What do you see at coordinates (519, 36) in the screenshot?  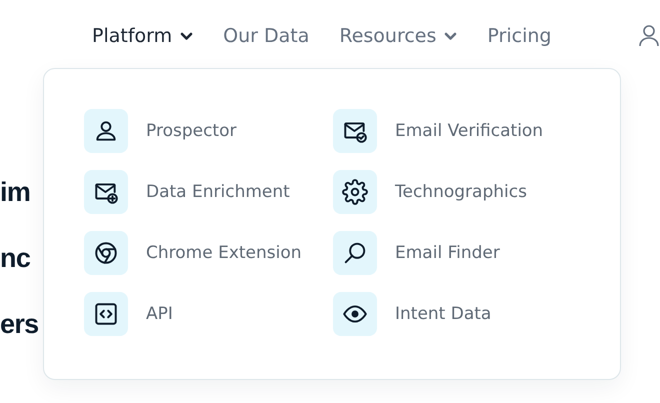 I see `nav-item: Pricing` at bounding box center [519, 36].